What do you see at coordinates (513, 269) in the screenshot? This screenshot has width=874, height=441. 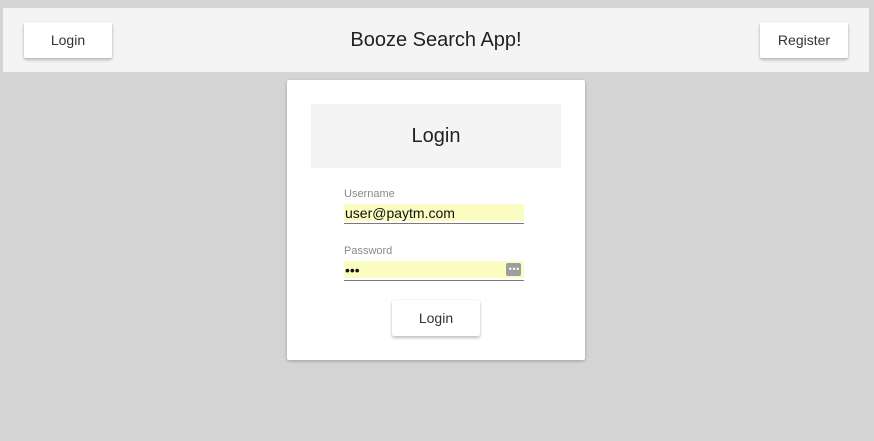 I see `password-manager-key-icon: •••` at bounding box center [513, 269].